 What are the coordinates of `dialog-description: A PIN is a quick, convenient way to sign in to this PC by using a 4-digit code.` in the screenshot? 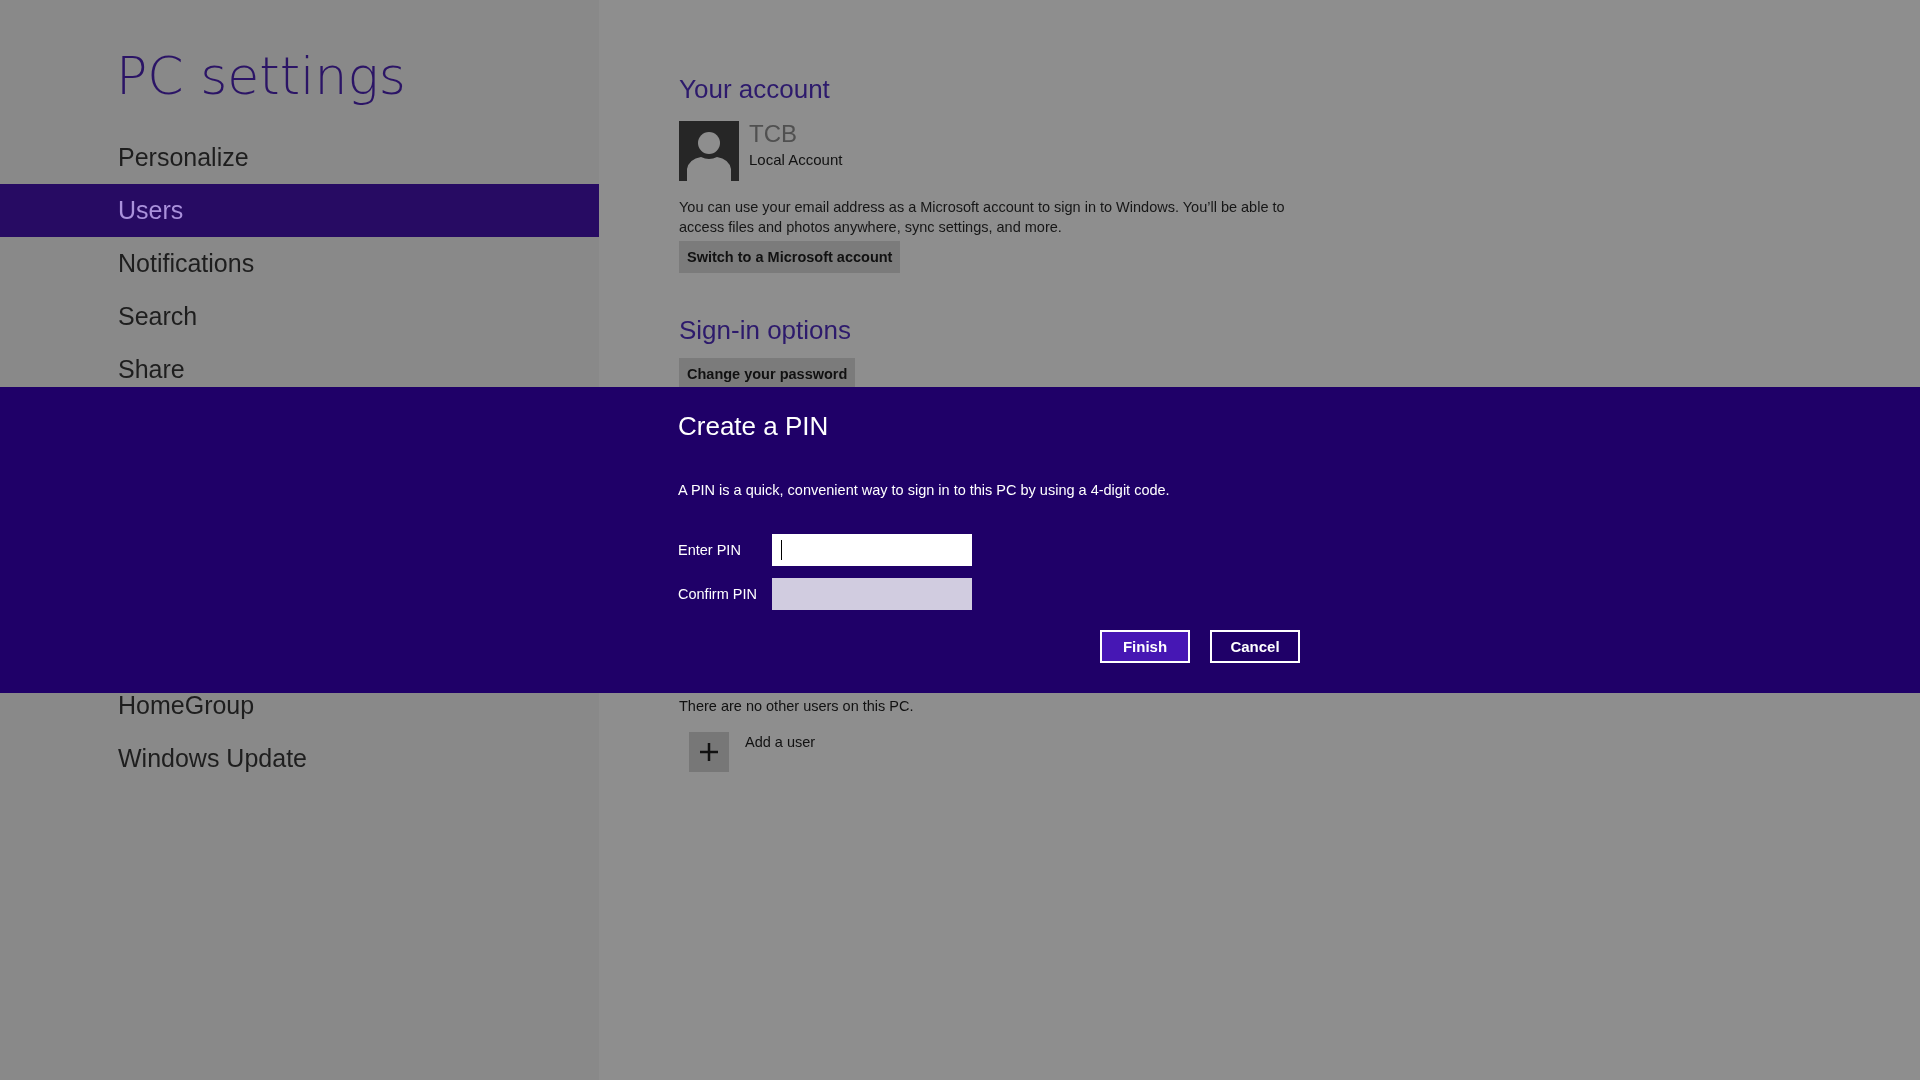 It's located at (924, 490).